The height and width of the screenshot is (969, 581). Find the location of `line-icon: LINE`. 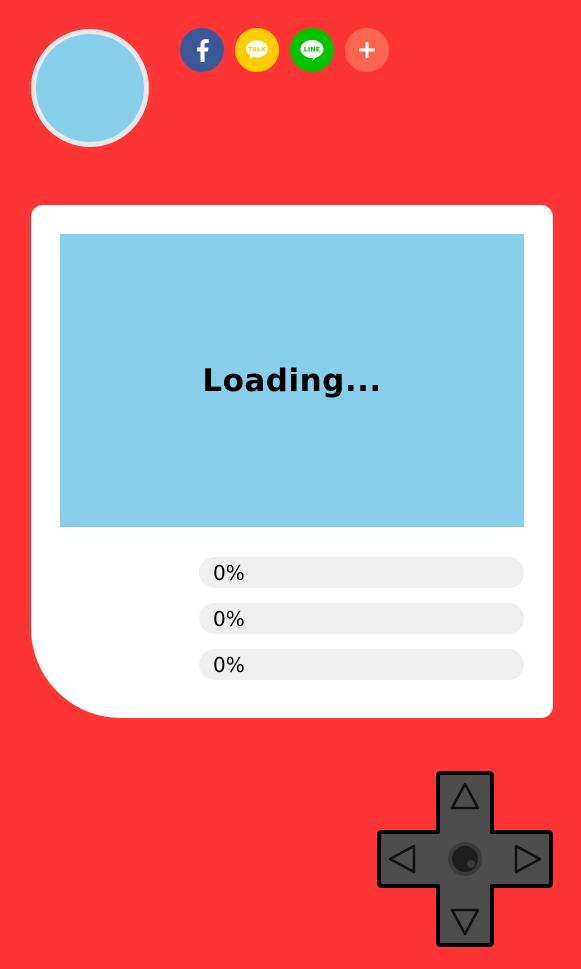

line-icon: LINE is located at coordinates (312, 50).